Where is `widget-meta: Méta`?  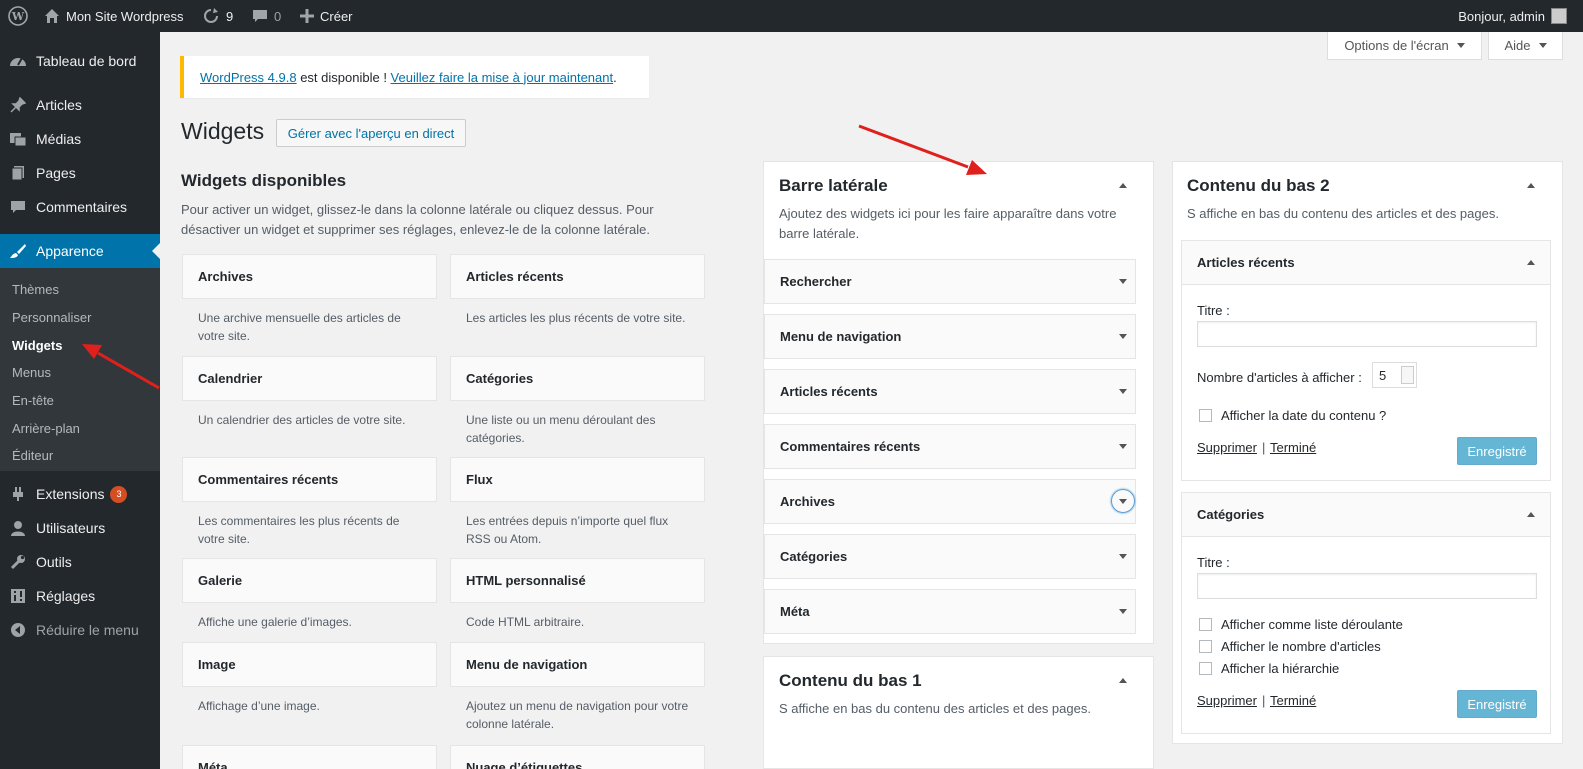 widget-meta: Méta is located at coordinates (309, 757).